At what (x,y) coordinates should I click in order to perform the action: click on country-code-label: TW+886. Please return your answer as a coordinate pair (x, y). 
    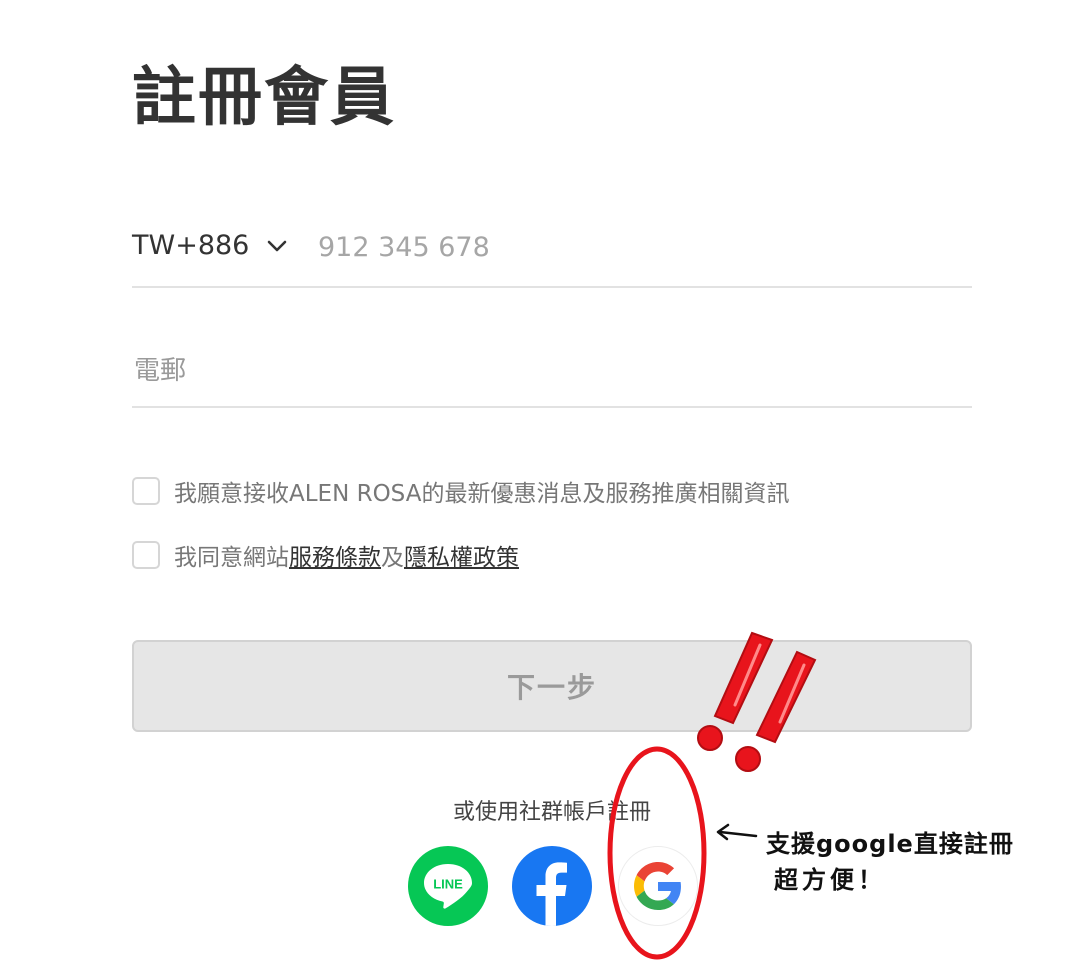
    Looking at the image, I should click on (191, 245).